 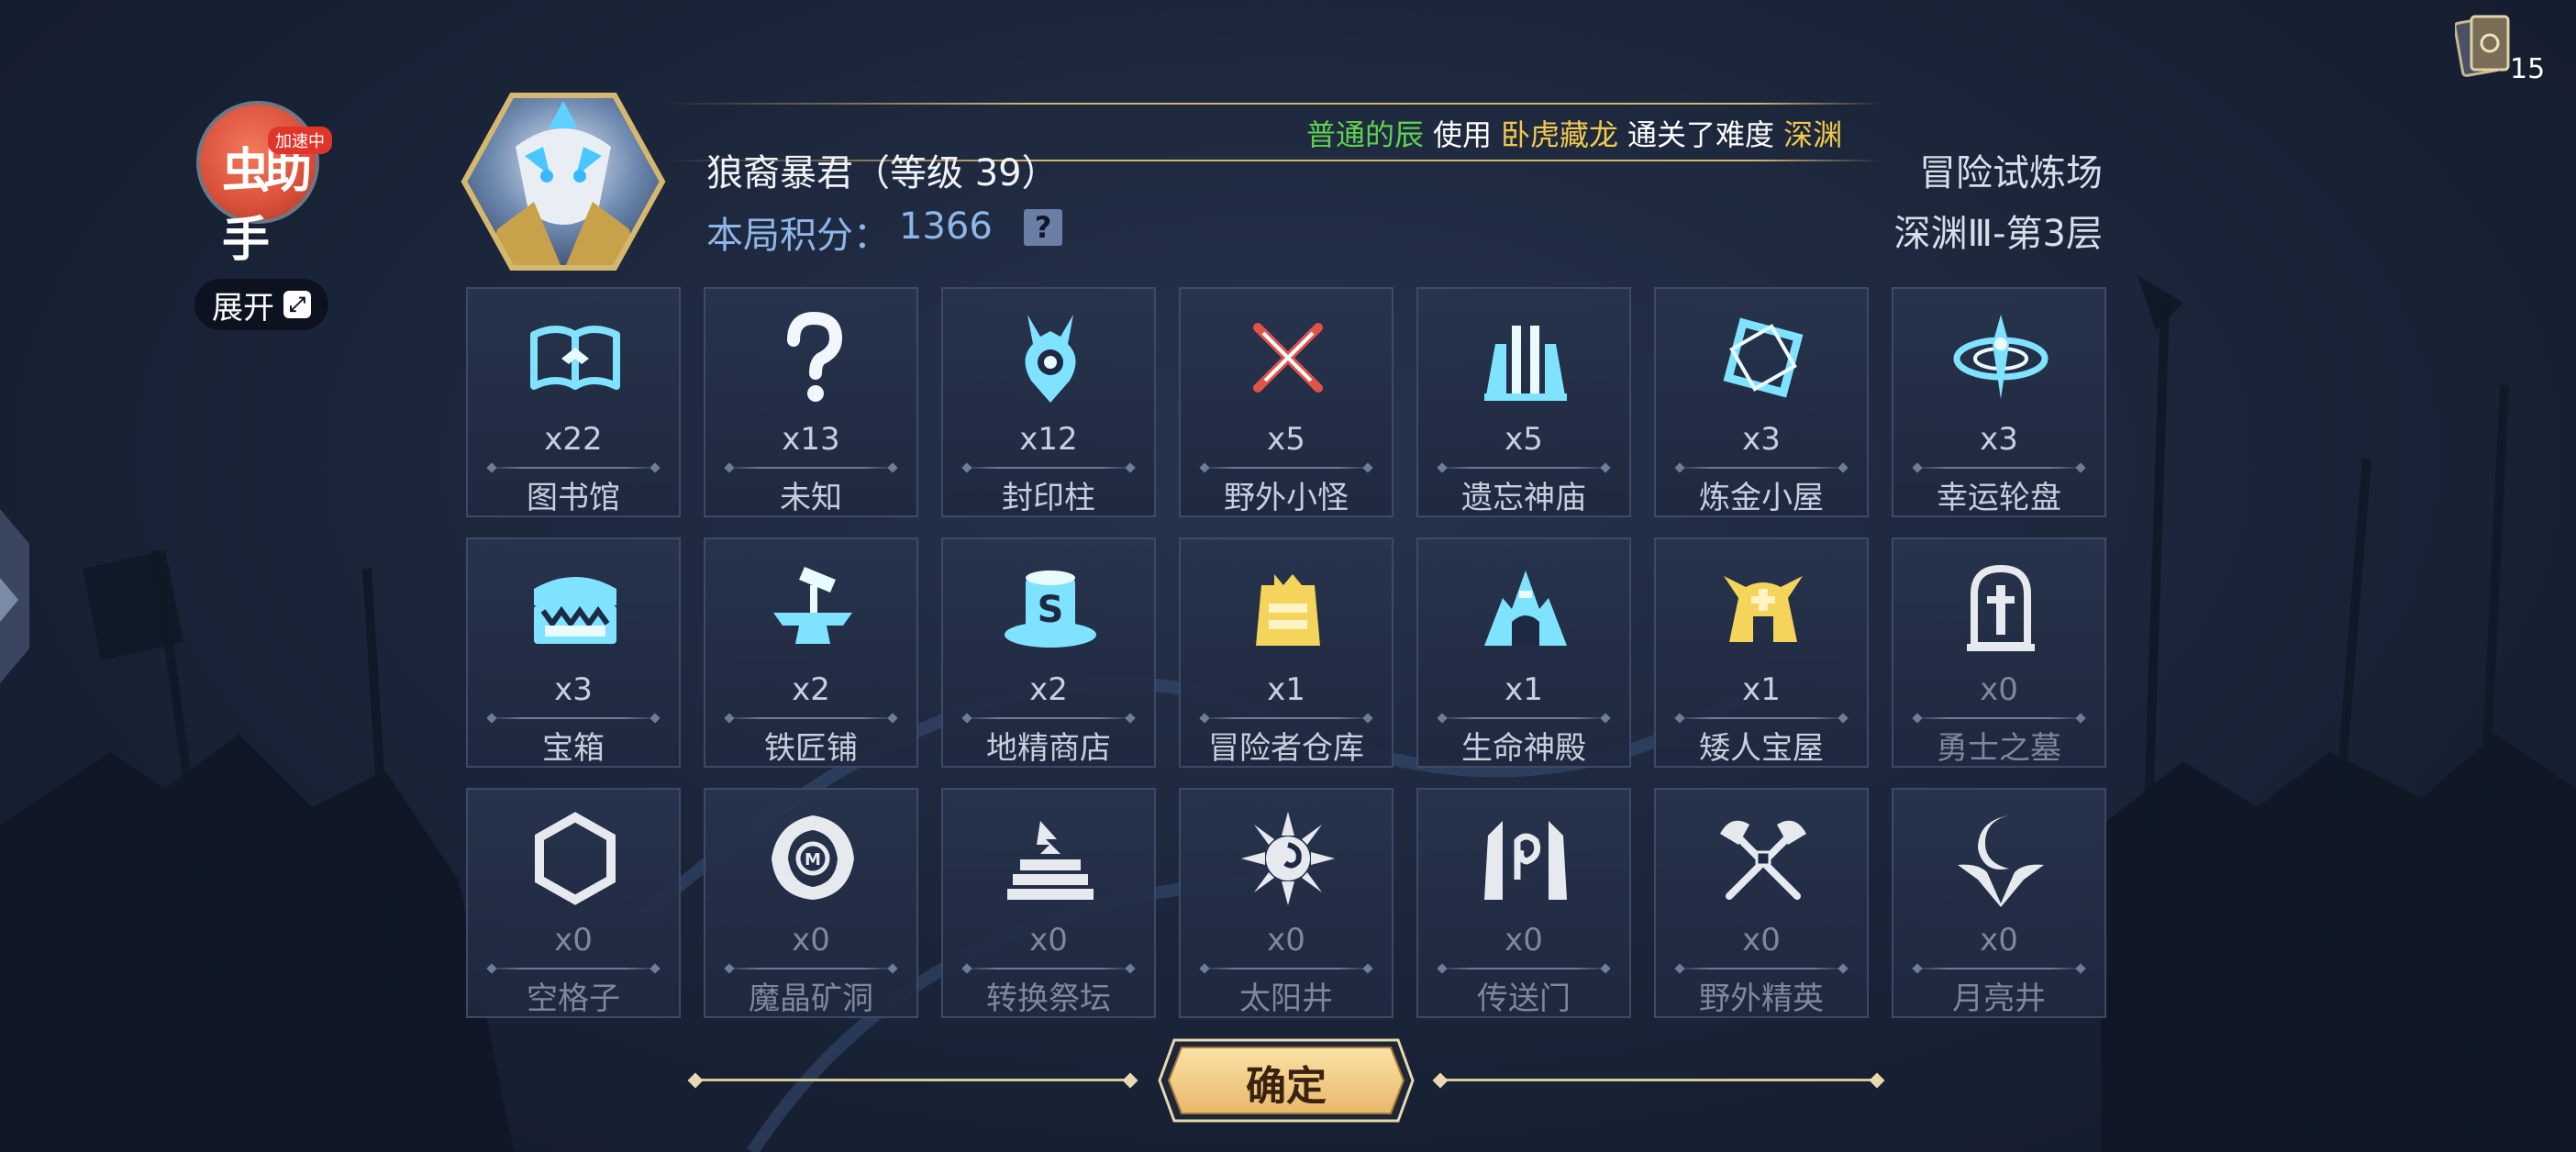 What do you see at coordinates (1763, 357) in the screenshot?
I see `alchemy-icon` at bounding box center [1763, 357].